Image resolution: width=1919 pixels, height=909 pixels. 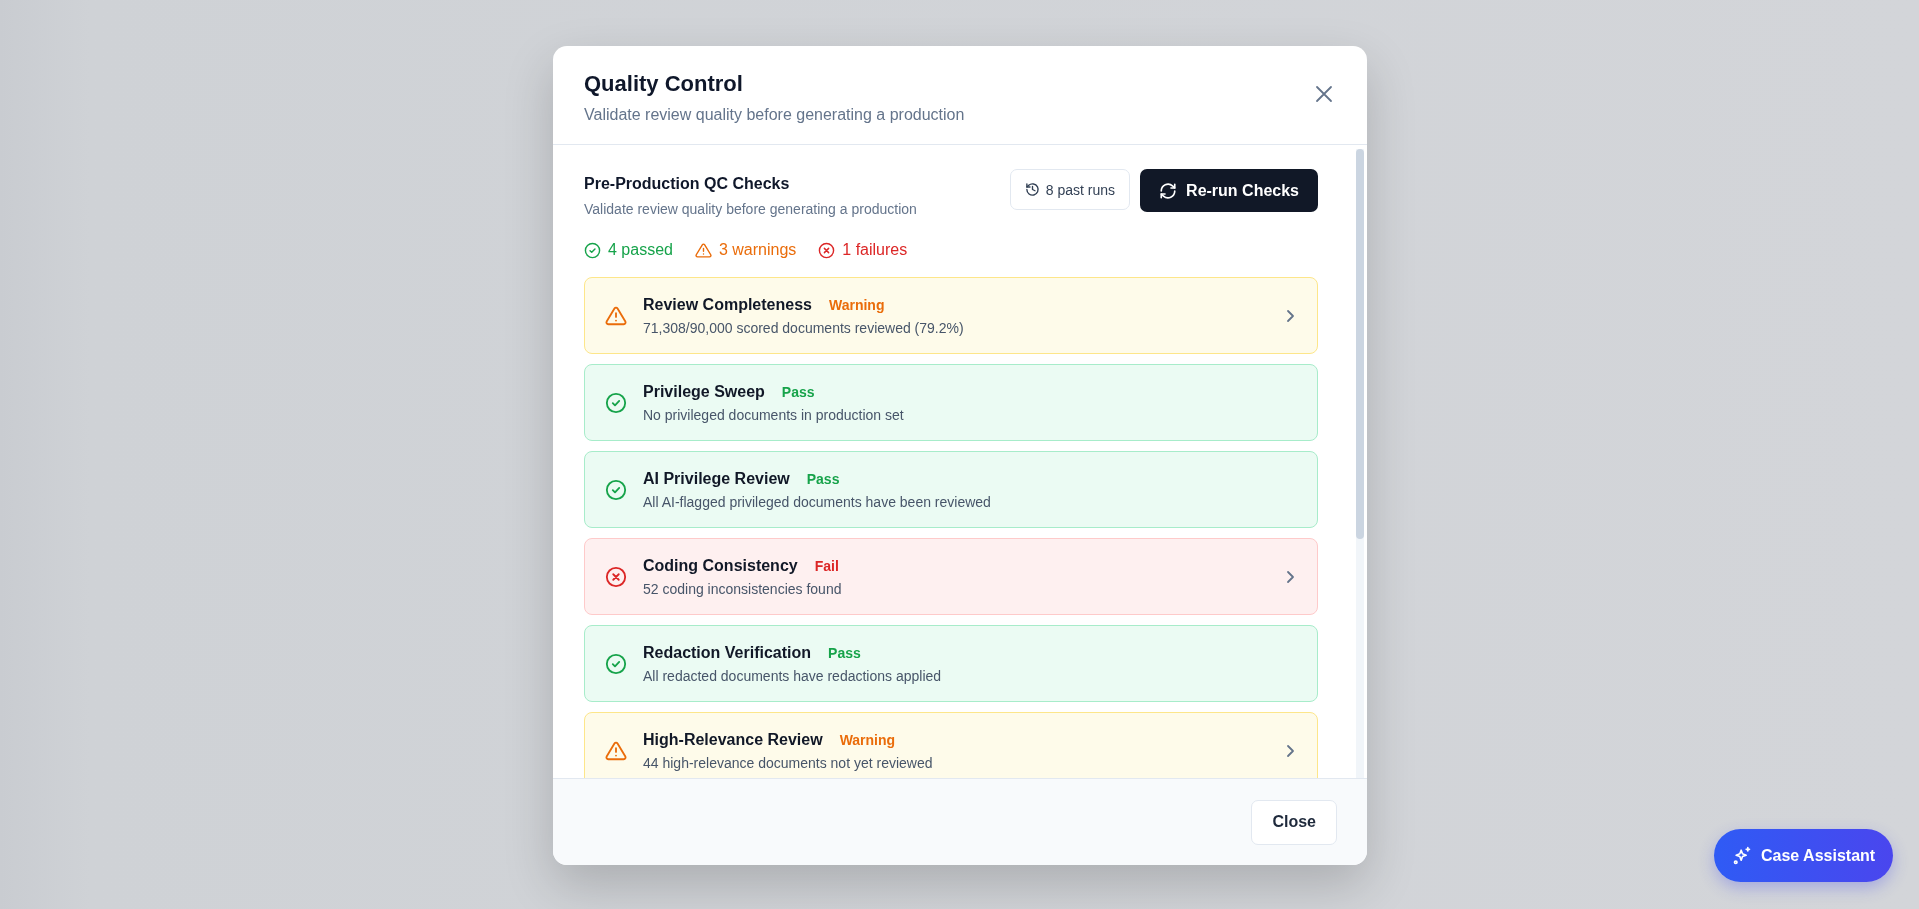 I want to click on check-card: Review Completeness Warning 71,308/90,000 scored documents reviewed (79.2%), so click(x=951, y=315).